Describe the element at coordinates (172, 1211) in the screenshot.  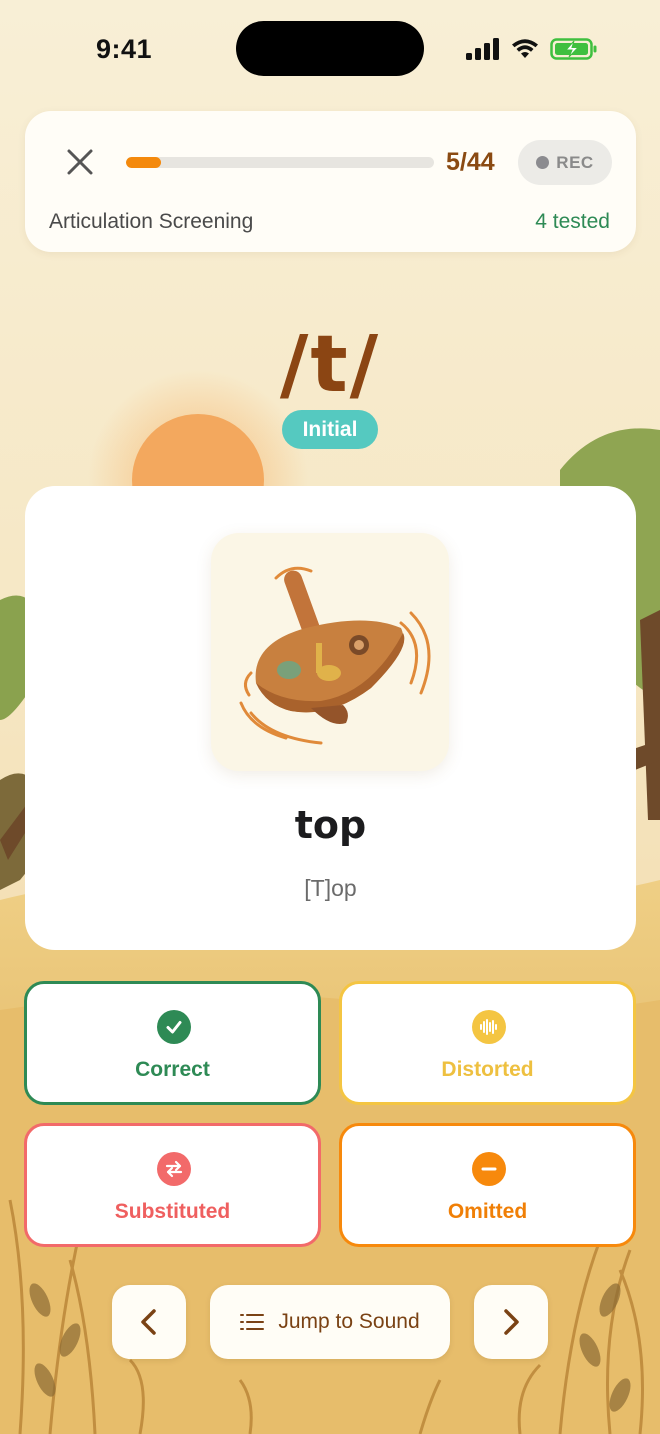
I see `substituted-label: Substituted` at that location.